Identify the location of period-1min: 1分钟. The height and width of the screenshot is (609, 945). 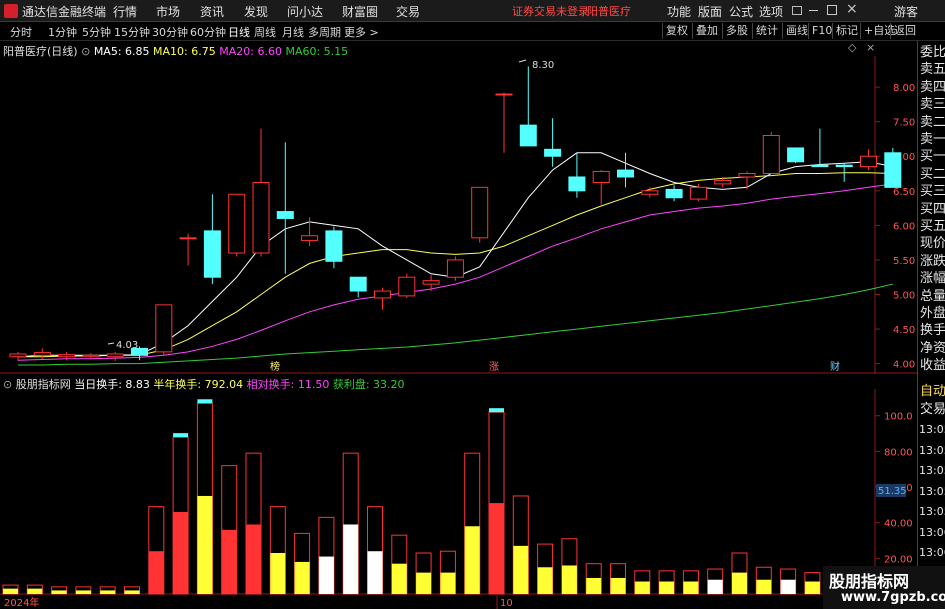
(62, 32).